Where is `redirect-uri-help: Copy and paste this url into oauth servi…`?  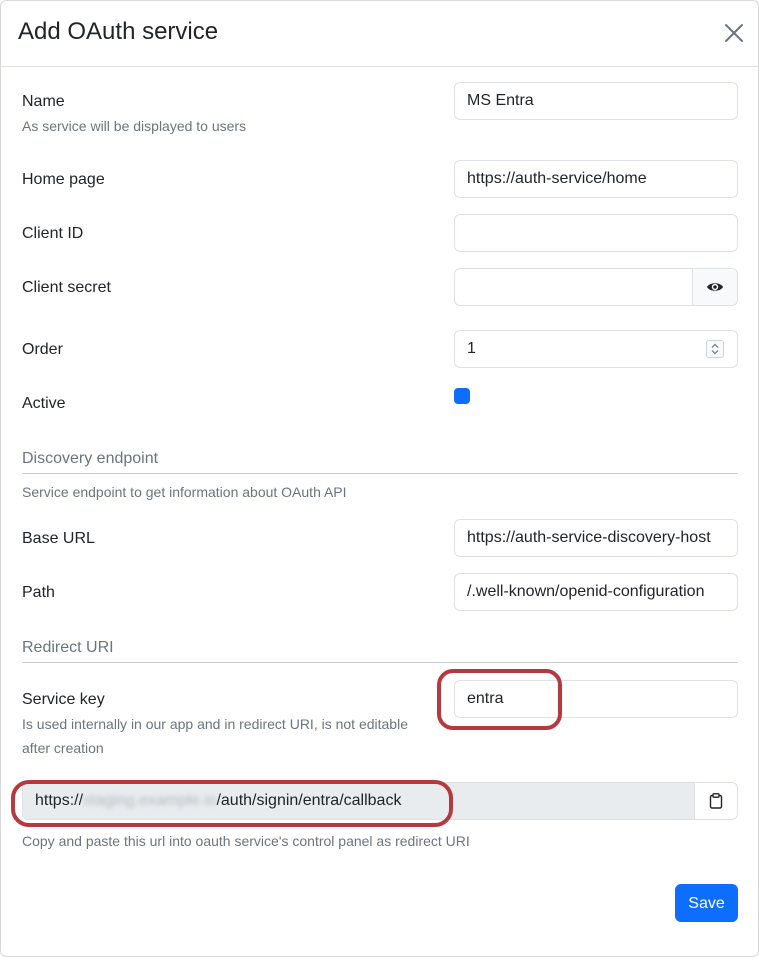 redirect-uri-help: Copy and paste this url into oauth servi… is located at coordinates (246, 841).